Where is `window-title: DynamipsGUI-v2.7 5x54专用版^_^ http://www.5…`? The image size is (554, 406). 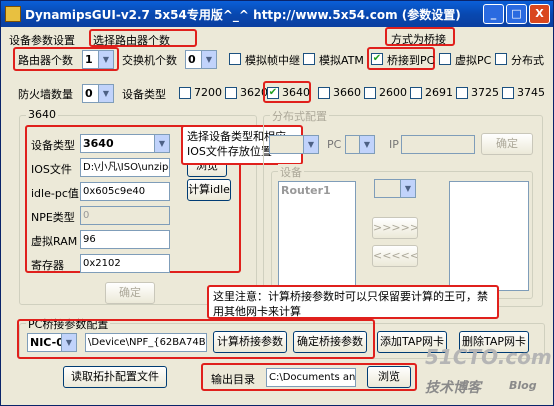
window-title: DynamipsGUI-v2.7 5x54专用版^_^ http://www.5… is located at coordinates (243, 14).